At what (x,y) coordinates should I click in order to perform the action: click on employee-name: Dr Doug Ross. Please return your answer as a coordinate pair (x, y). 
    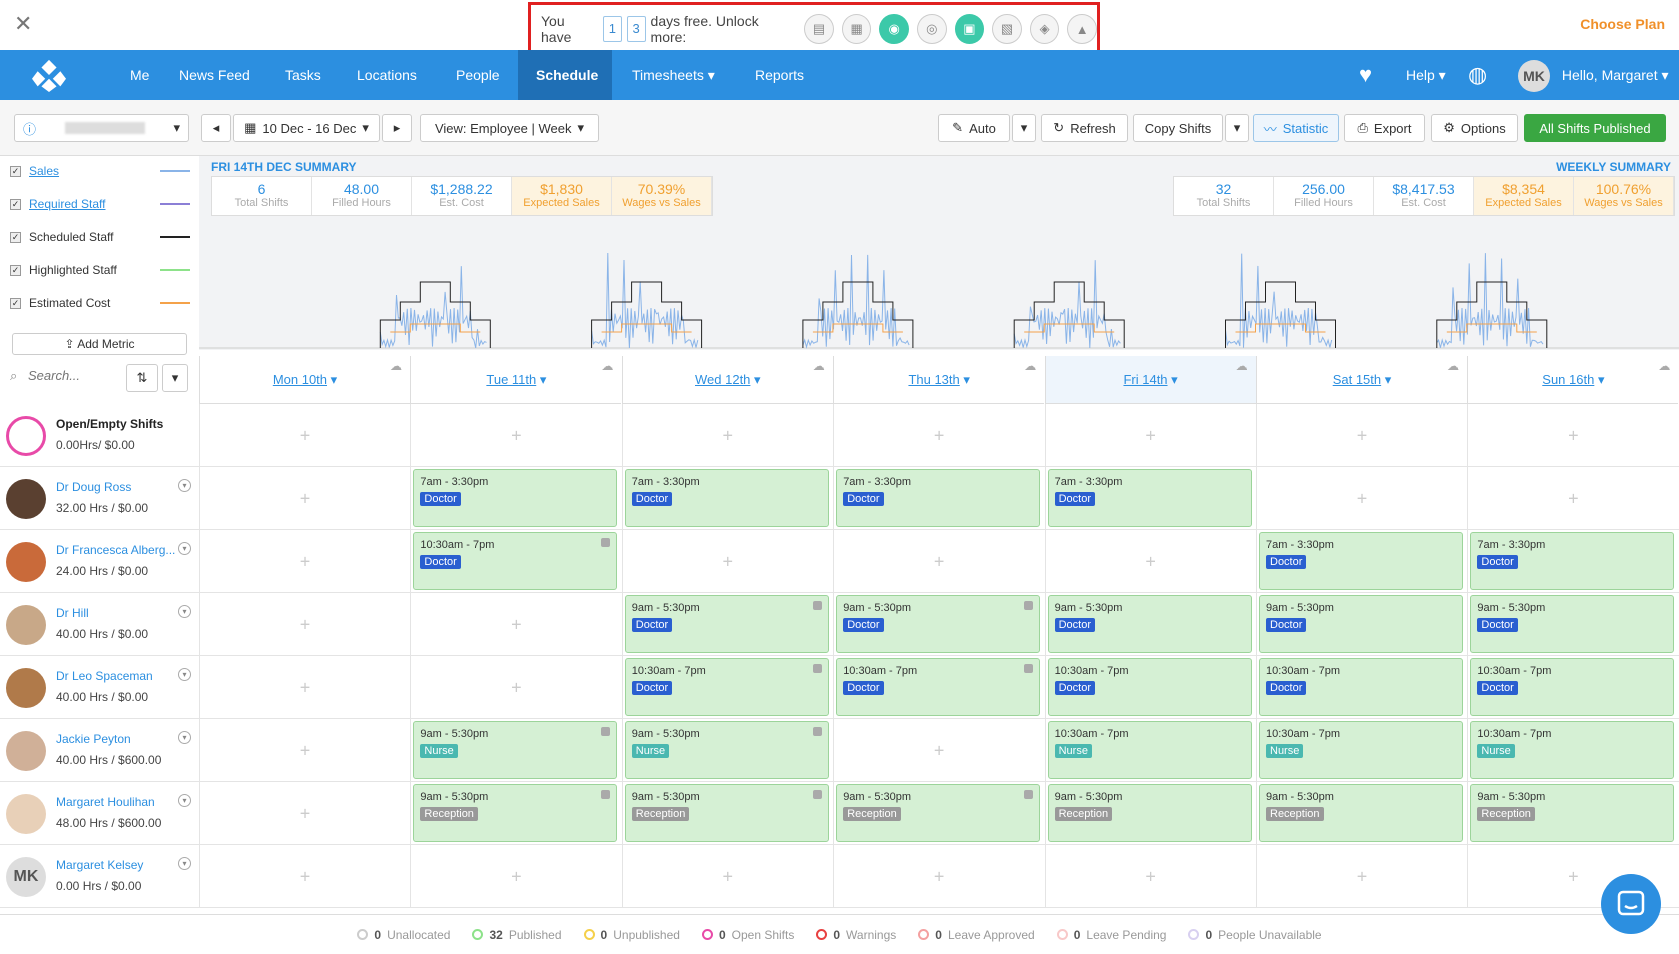
    Looking at the image, I should click on (118, 487).